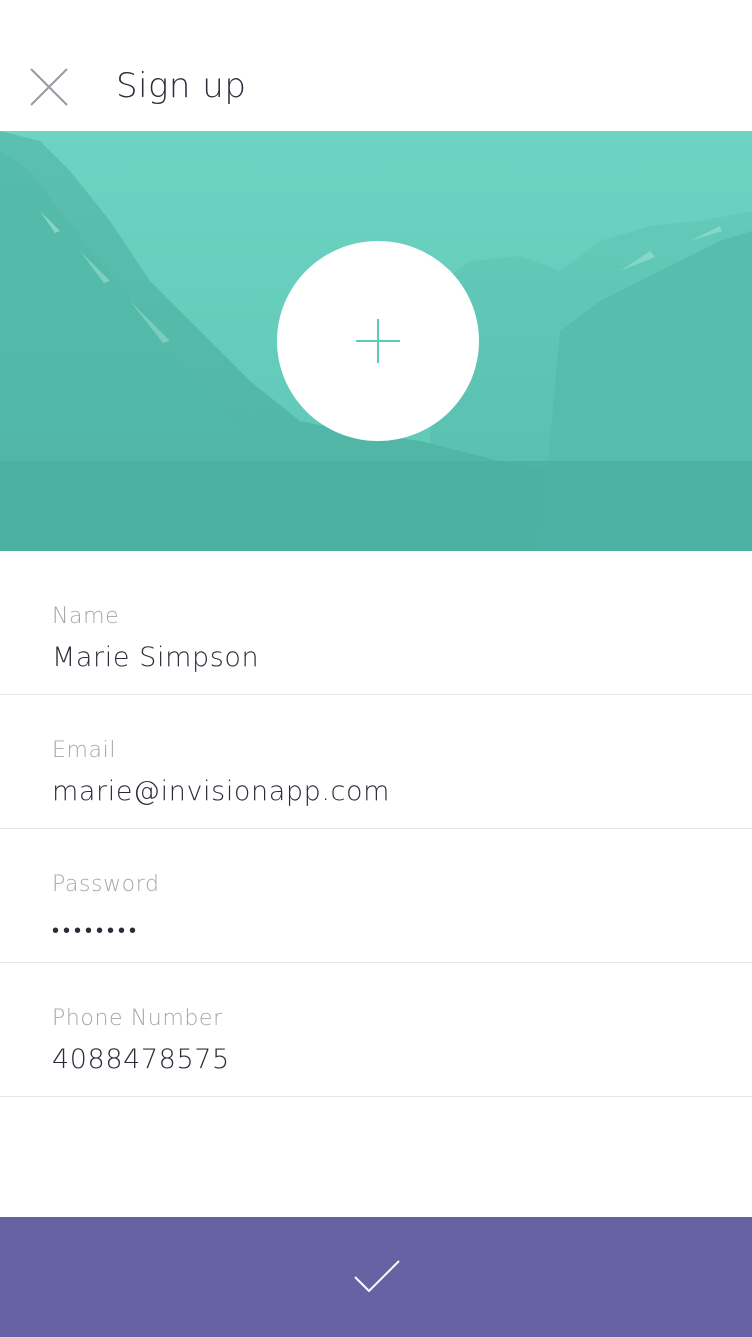 Image resolution: width=752 pixels, height=1337 pixels. I want to click on phone-input: 4088478575, so click(372, 1060).